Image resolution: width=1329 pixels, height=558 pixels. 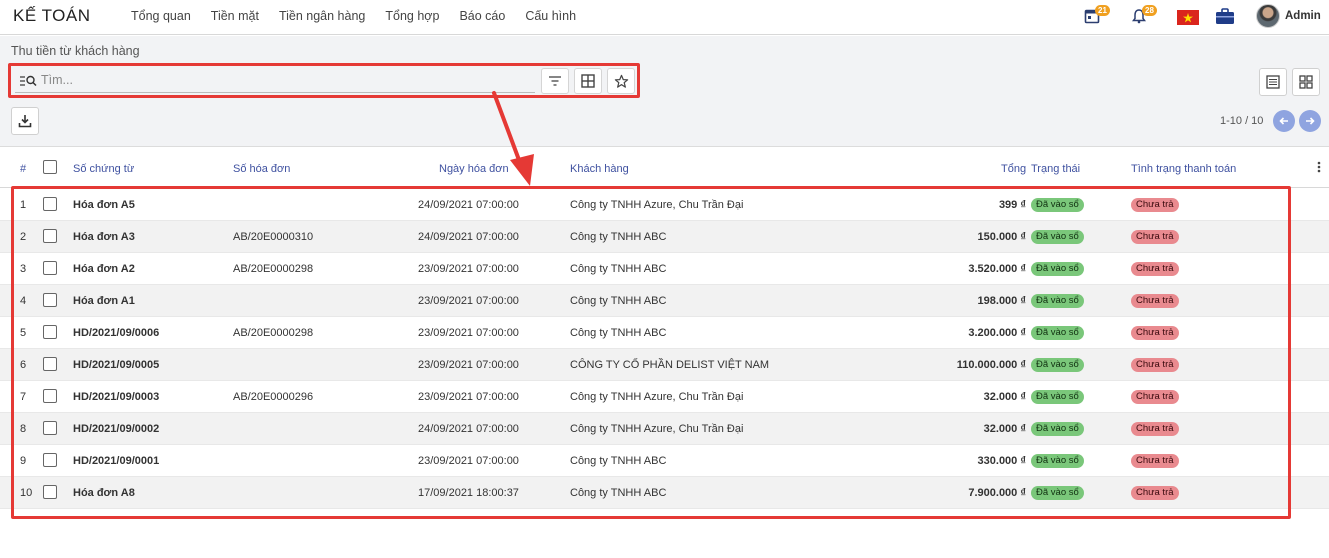 What do you see at coordinates (116, 429) in the screenshot?
I see `doc-number-cell: HD/2021/09/0002` at bounding box center [116, 429].